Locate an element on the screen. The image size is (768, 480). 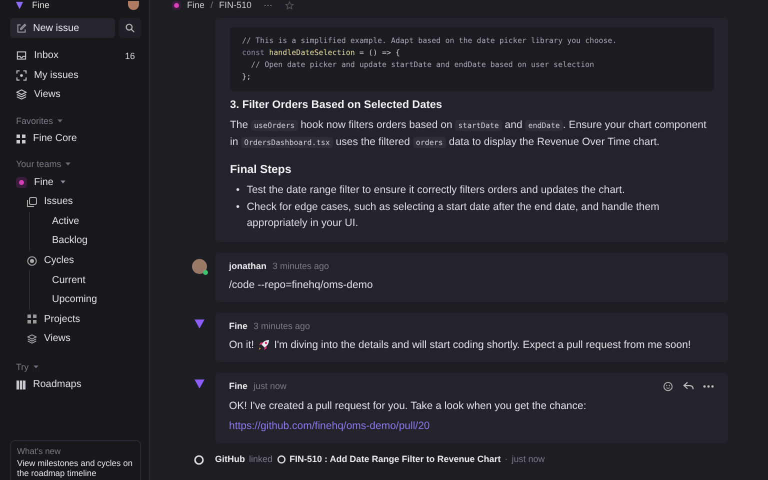
search-icon is located at coordinates (130, 28).